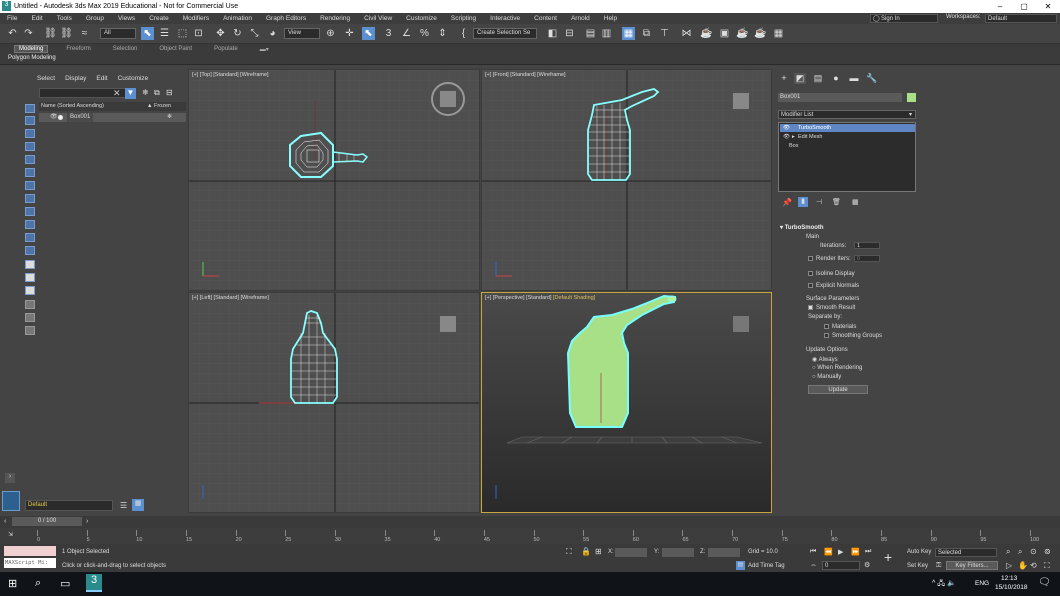 The height and width of the screenshot is (596, 1060). Describe the element at coordinates (1044, 582) in the screenshot. I see `notification-icon: 🗨` at that location.